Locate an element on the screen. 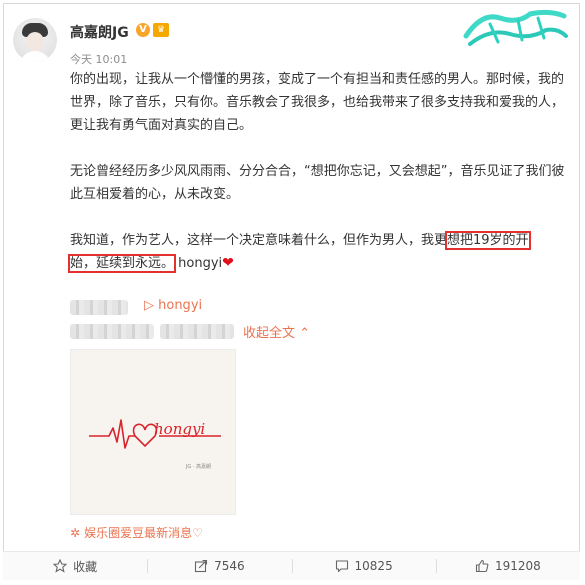 The image size is (585, 585). post-paragraph-3-start: 我知道，作为艺人，这样一个决定意味着什么，但作为男人，我更 is located at coordinates (259, 240).